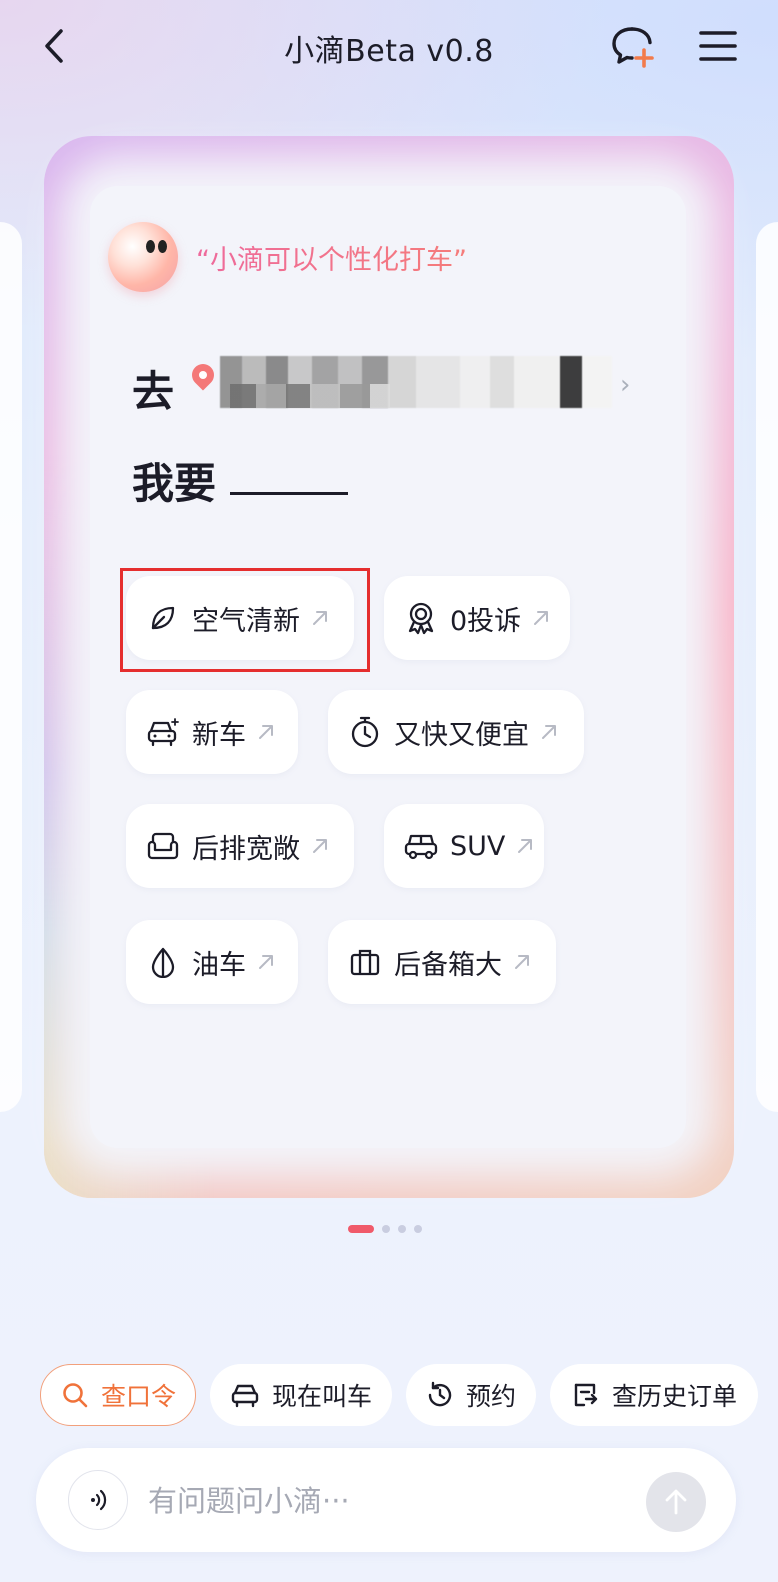  I want to click on search-icon, so click(75, 1395).